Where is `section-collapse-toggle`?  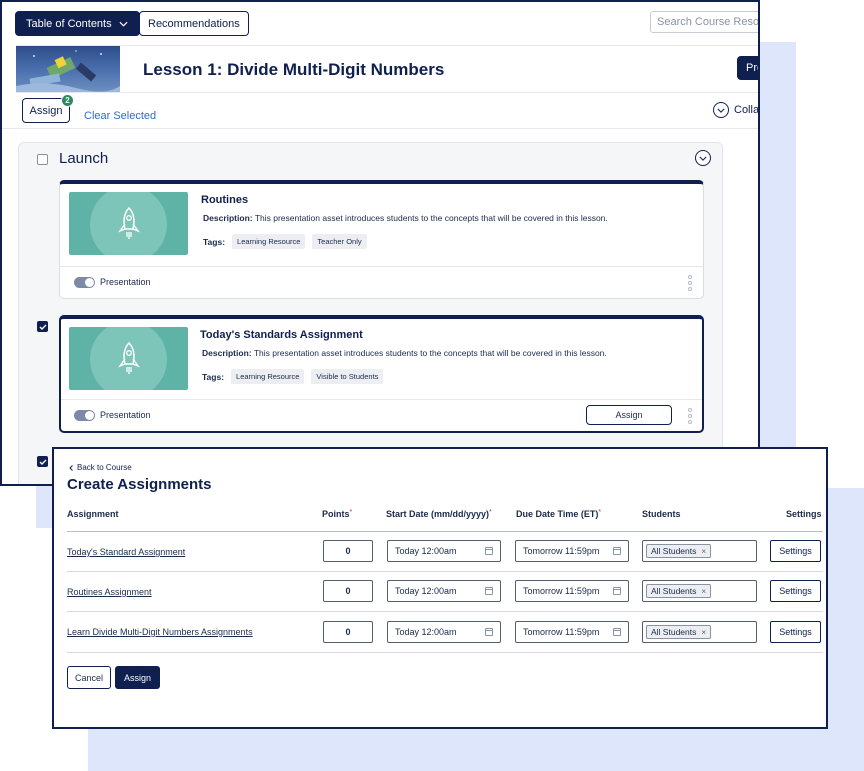 section-collapse-toggle is located at coordinates (703, 158).